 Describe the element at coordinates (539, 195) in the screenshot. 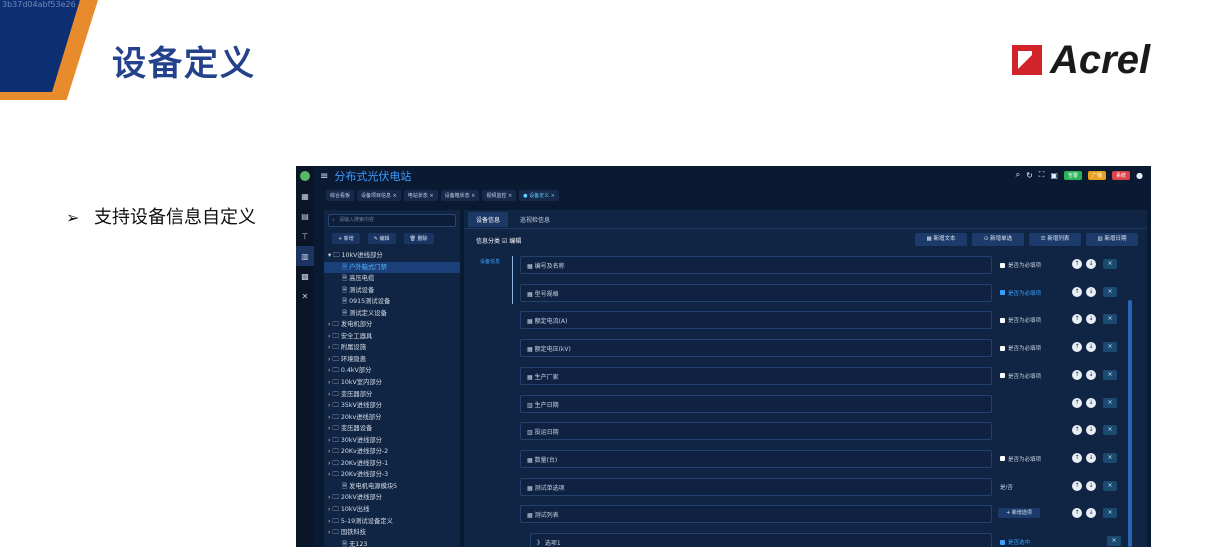

I see `crumb-tab-active: ● 设备定义 ×` at that location.